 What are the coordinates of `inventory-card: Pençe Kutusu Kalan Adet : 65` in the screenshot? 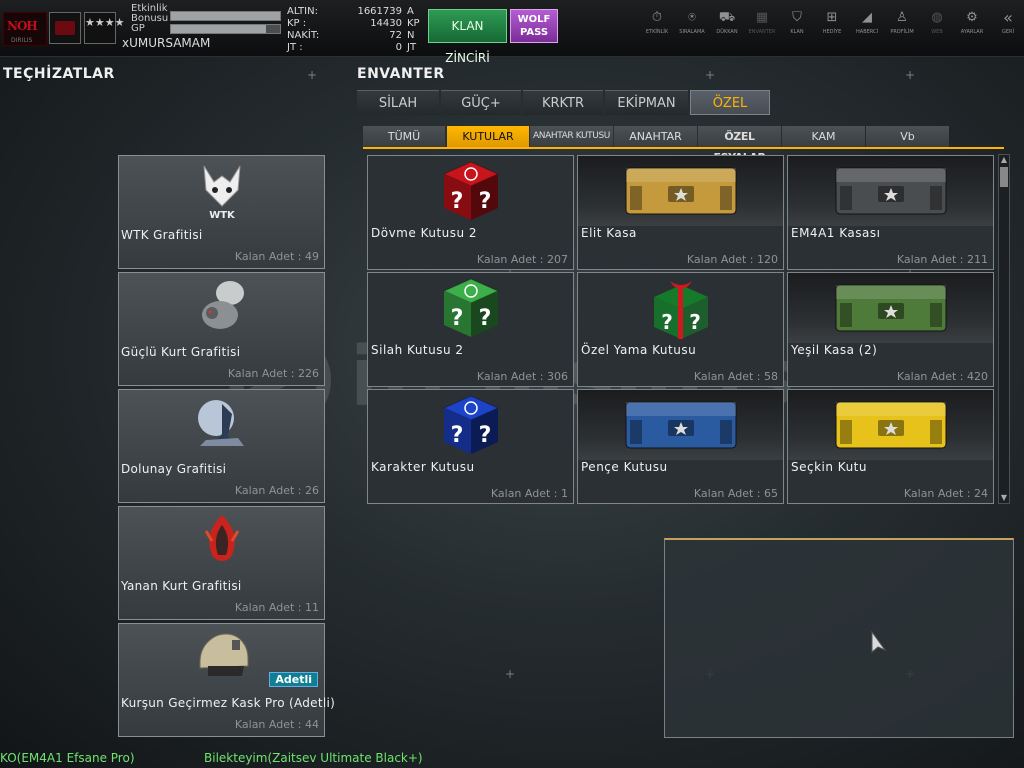 It's located at (680, 446).